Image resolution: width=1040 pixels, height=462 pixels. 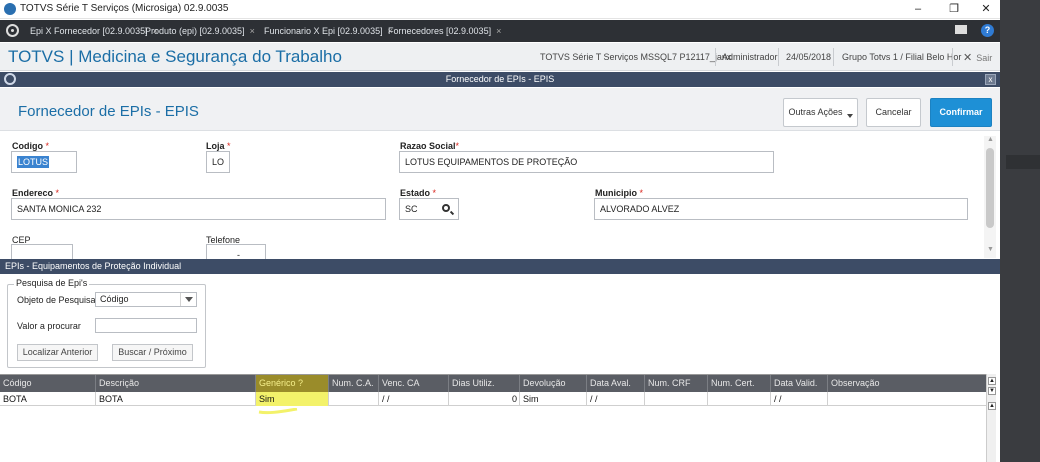 I want to click on maximize-button: ❐, so click(x=954, y=9).